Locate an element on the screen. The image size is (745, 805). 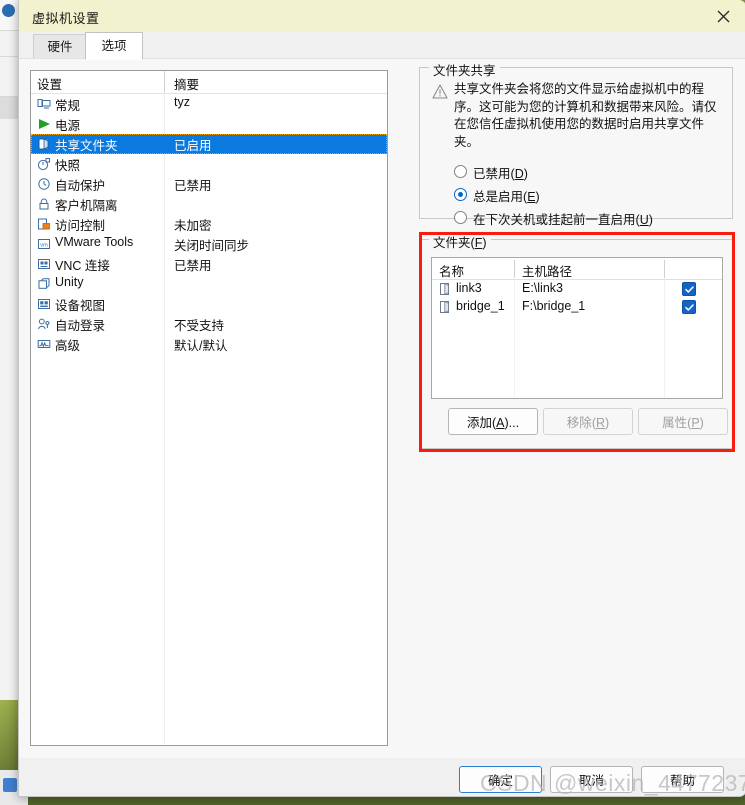
access-control-icon is located at coordinates (44, 224).